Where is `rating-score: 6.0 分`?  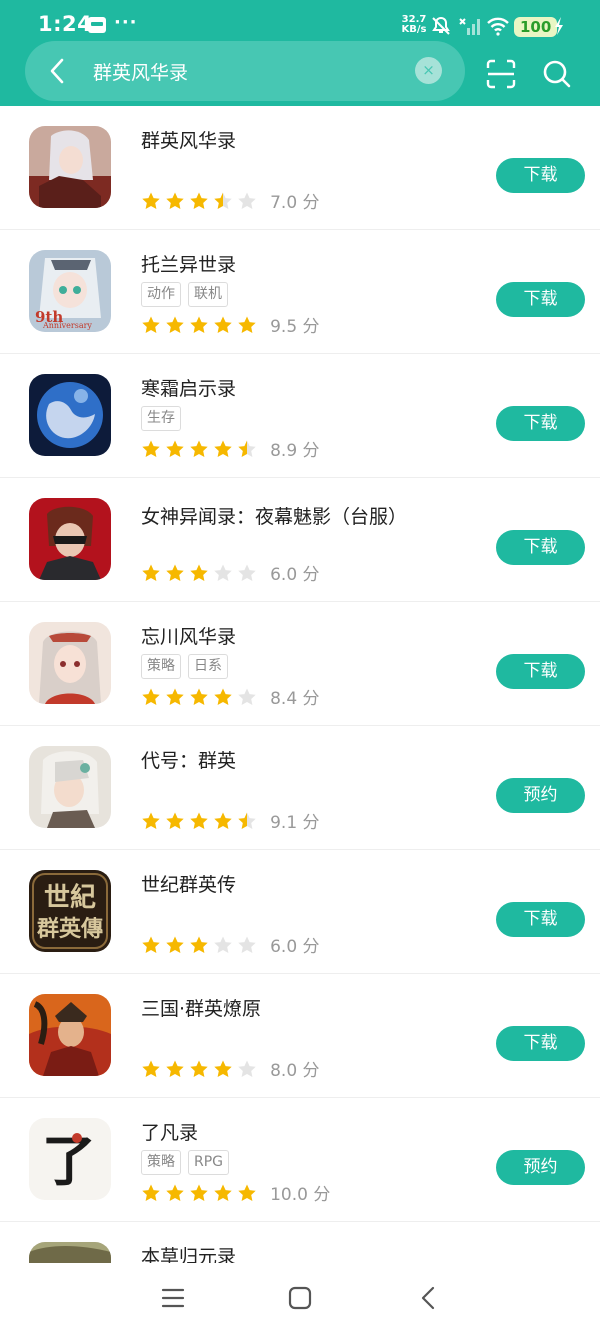
rating-score: 6.0 分 is located at coordinates (295, 947).